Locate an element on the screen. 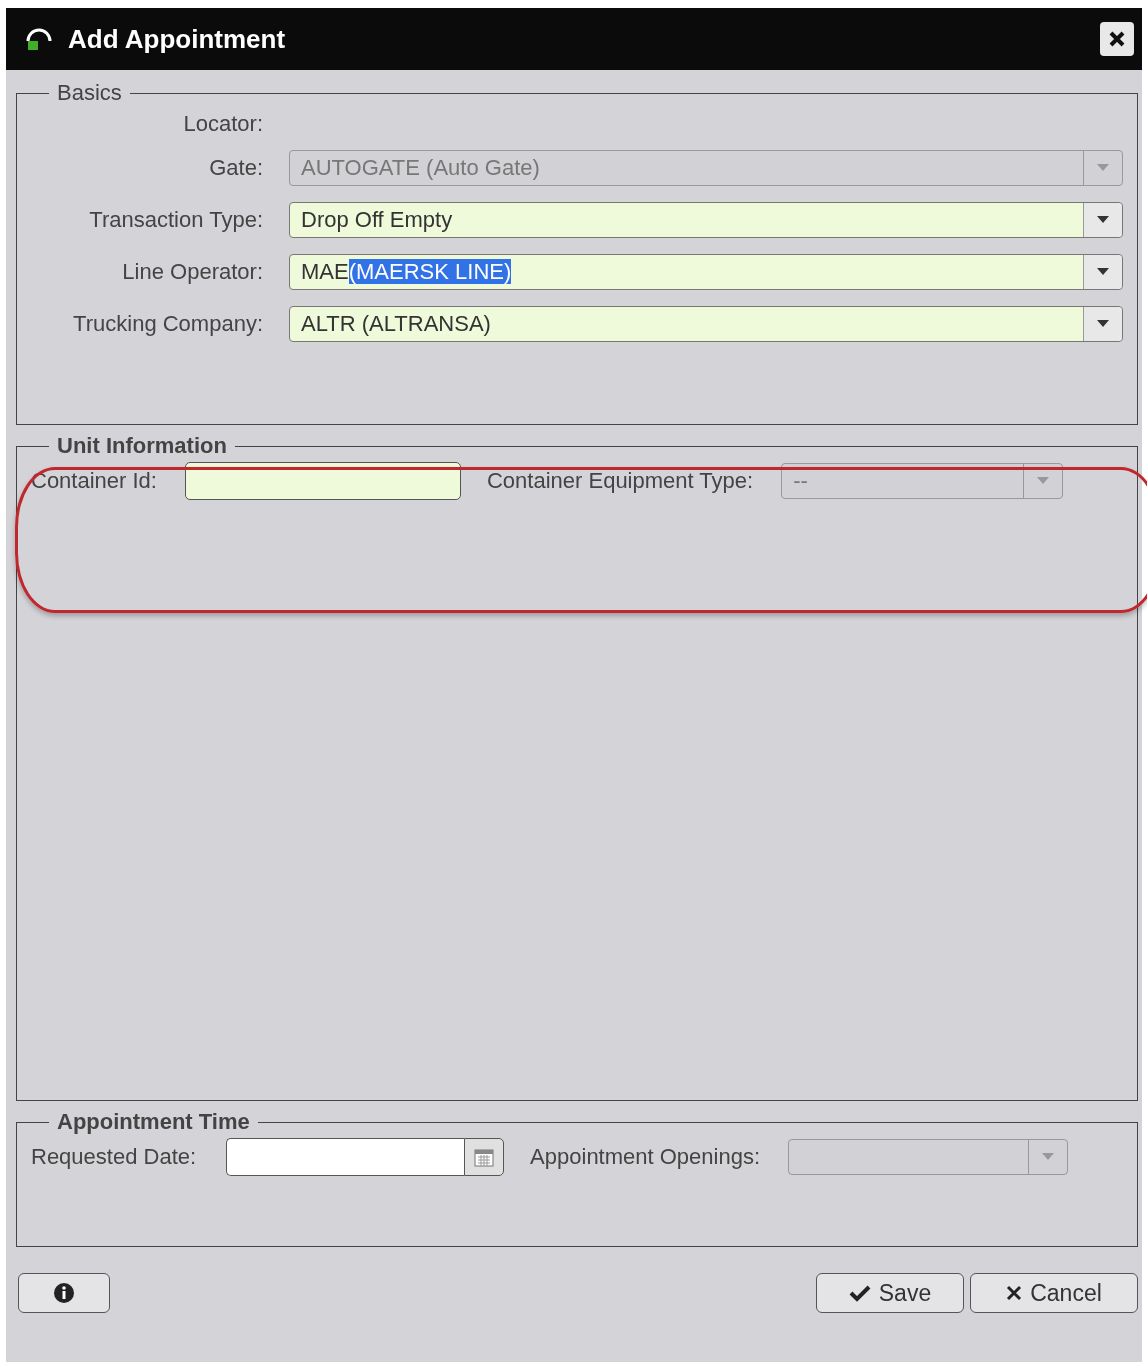 This screenshot has height=1366, width=1147. info-icon is located at coordinates (64, 1293).